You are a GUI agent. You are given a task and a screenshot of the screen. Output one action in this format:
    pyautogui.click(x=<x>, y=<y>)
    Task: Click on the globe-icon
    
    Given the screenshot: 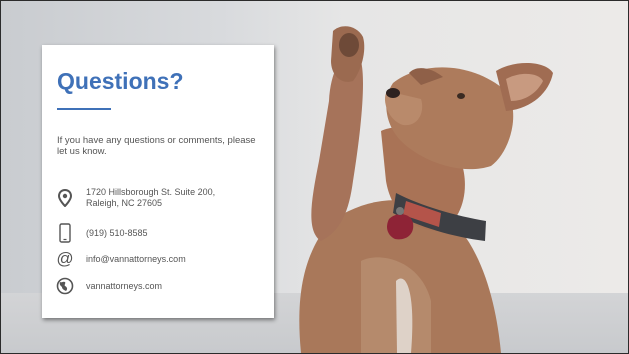 What is the action you would take?
    pyautogui.click(x=65, y=286)
    